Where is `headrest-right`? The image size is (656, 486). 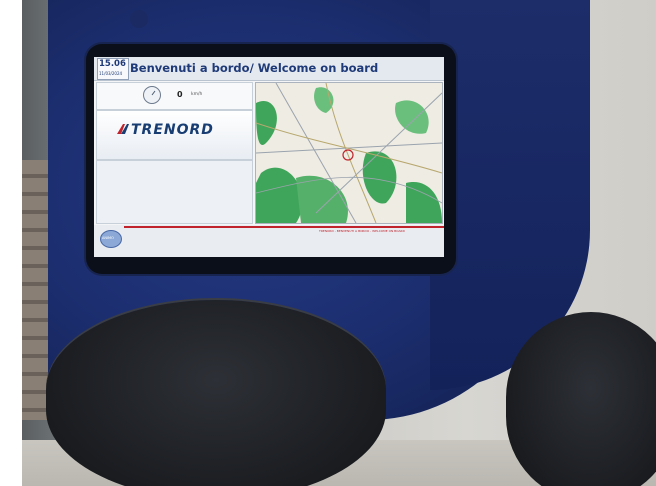 headrest-right is located at coordinates (581, 399).